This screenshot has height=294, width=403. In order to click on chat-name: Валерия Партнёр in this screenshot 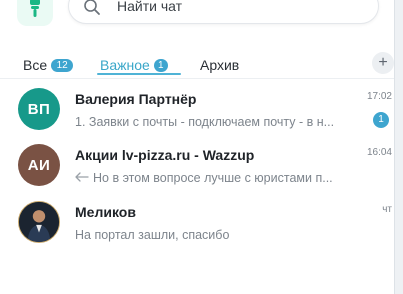, I will do `click(136, 99)`.